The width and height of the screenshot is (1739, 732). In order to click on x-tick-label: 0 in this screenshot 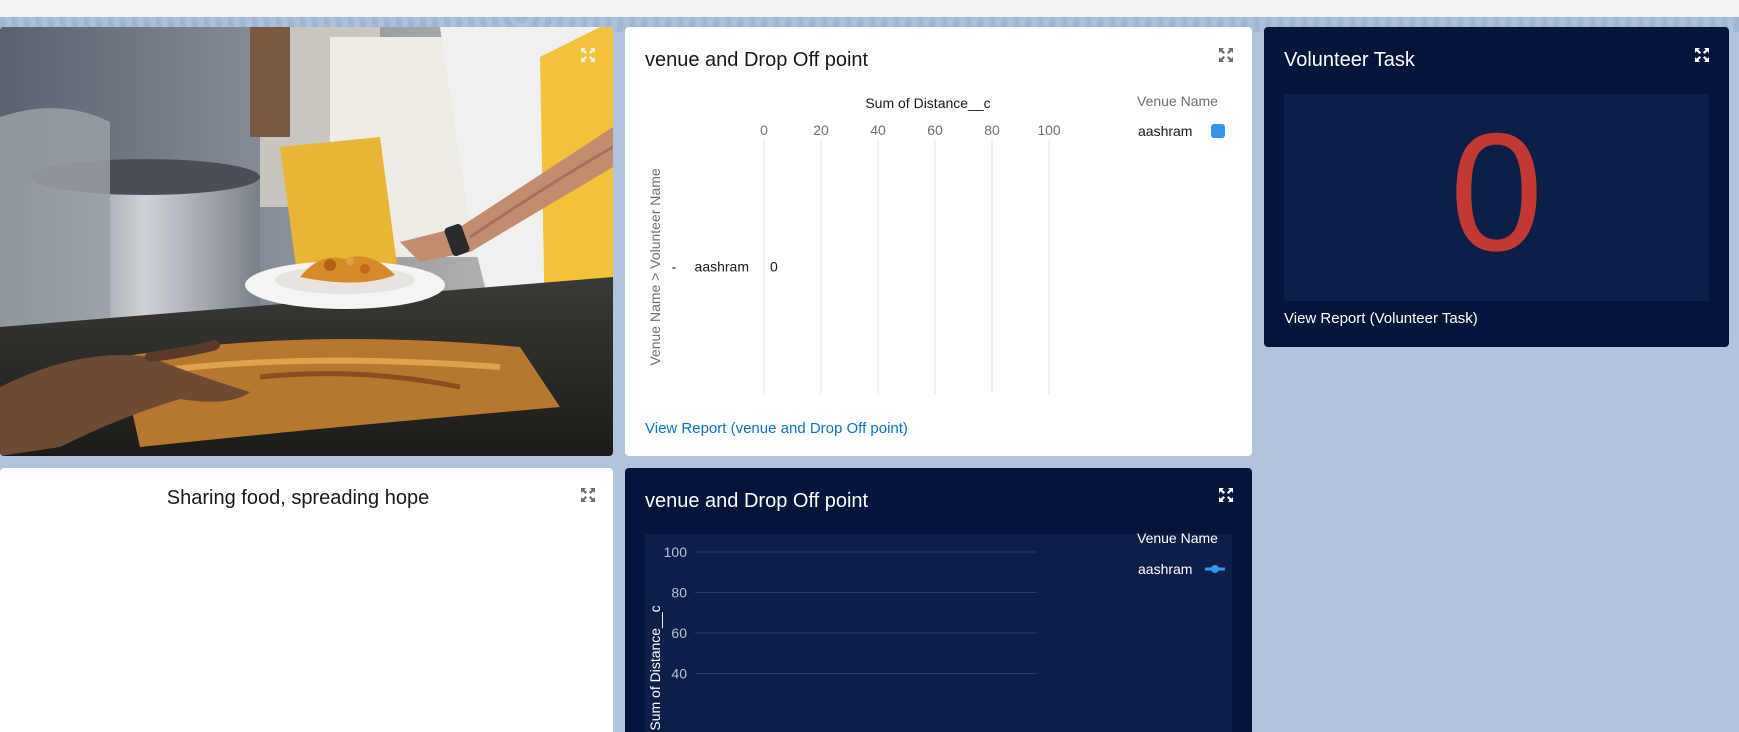, I will do `click(764, 130)`.